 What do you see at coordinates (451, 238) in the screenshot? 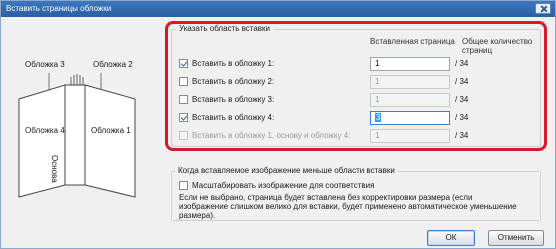
I see `ok-button: ОК` at bounding box center [451, 238].